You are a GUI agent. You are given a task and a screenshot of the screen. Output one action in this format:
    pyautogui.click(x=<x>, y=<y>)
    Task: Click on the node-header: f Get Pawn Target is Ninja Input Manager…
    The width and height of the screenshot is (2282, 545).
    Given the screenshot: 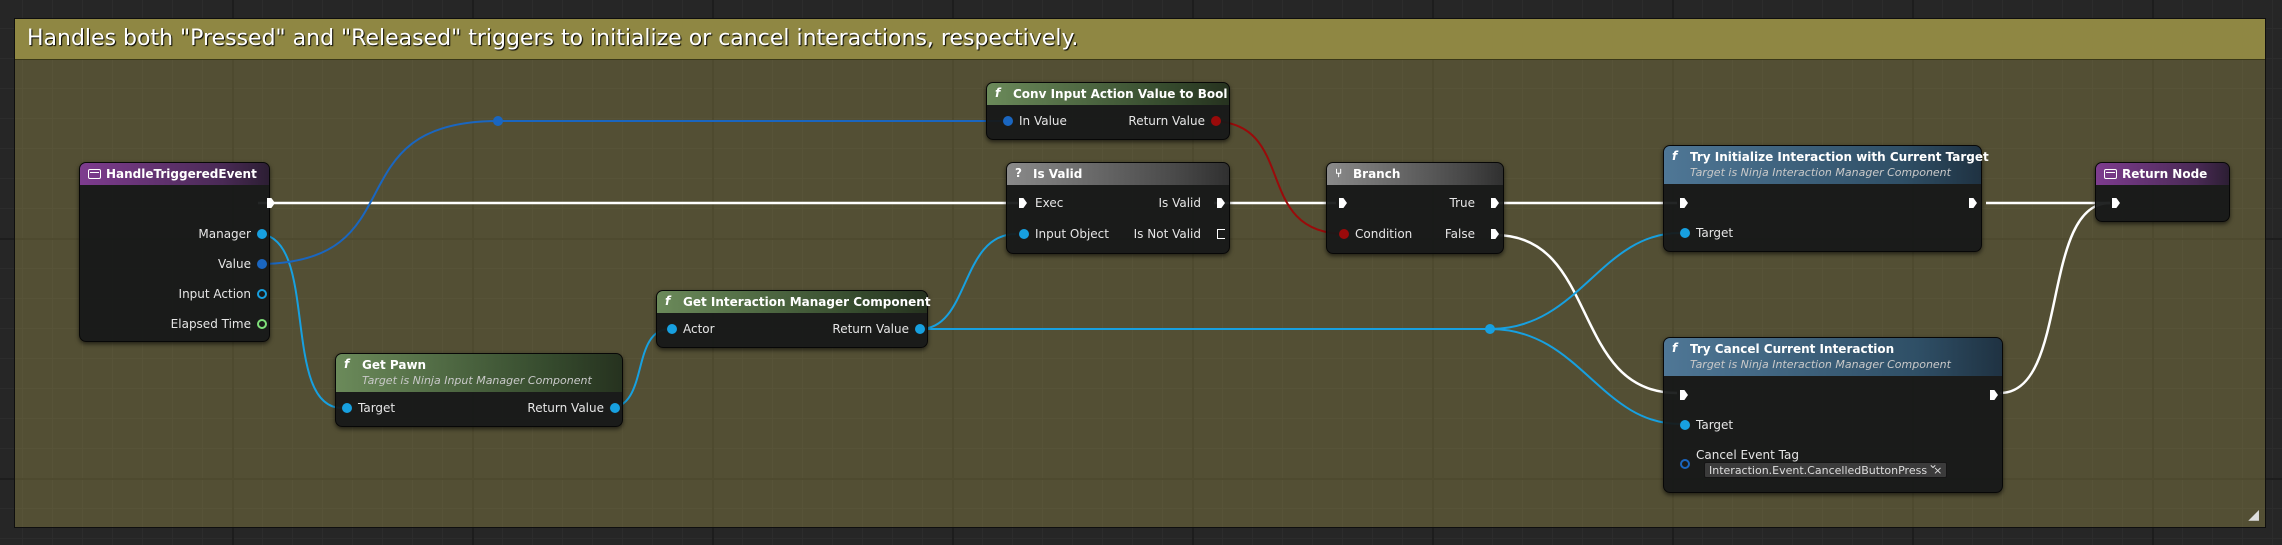 What is the action you would take?
    pyautogui.click(x=479, y=373)
    